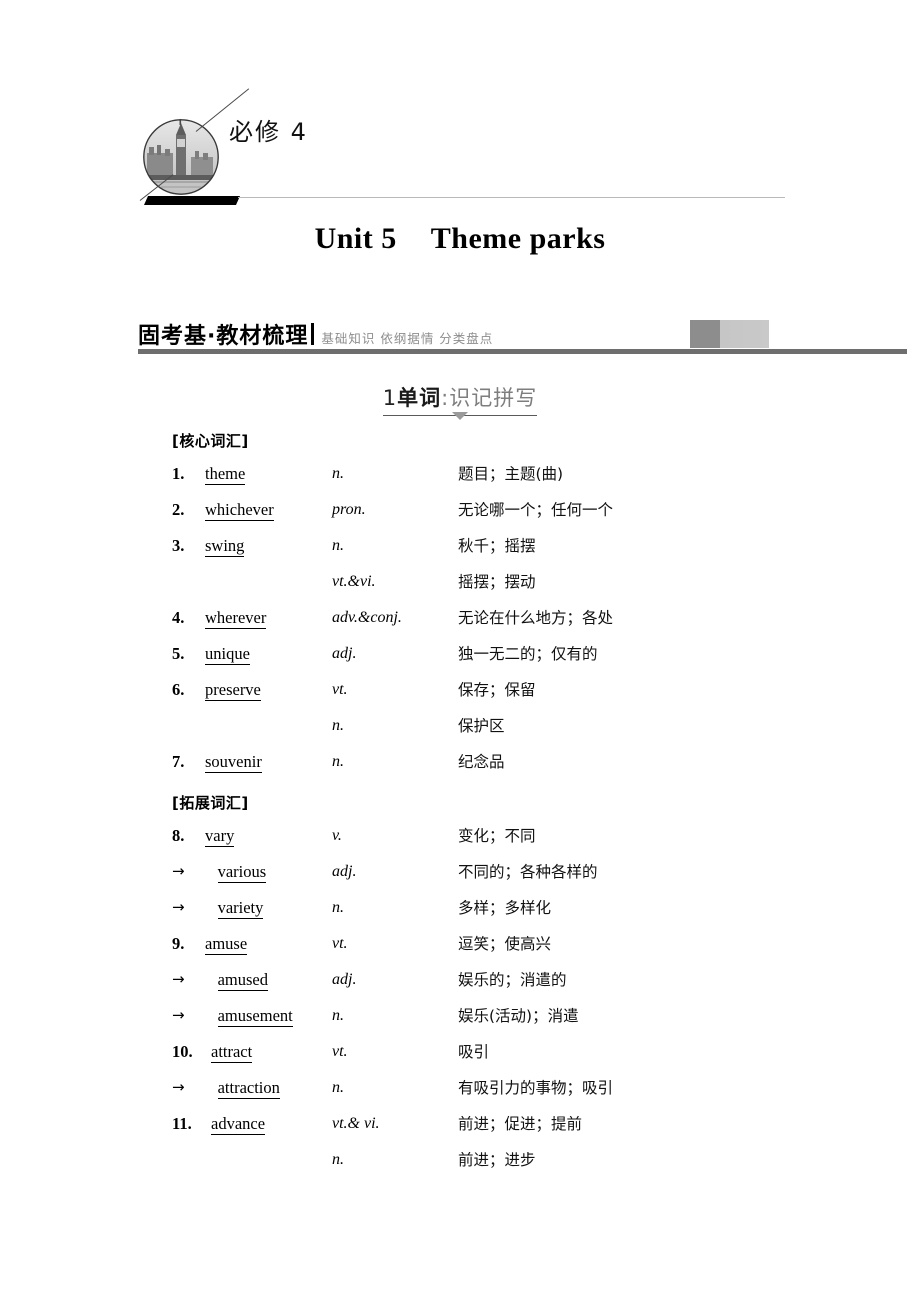  I want to click on vocab-row: → amused adj. 娱乐的；消遣的, so click(460, 980).